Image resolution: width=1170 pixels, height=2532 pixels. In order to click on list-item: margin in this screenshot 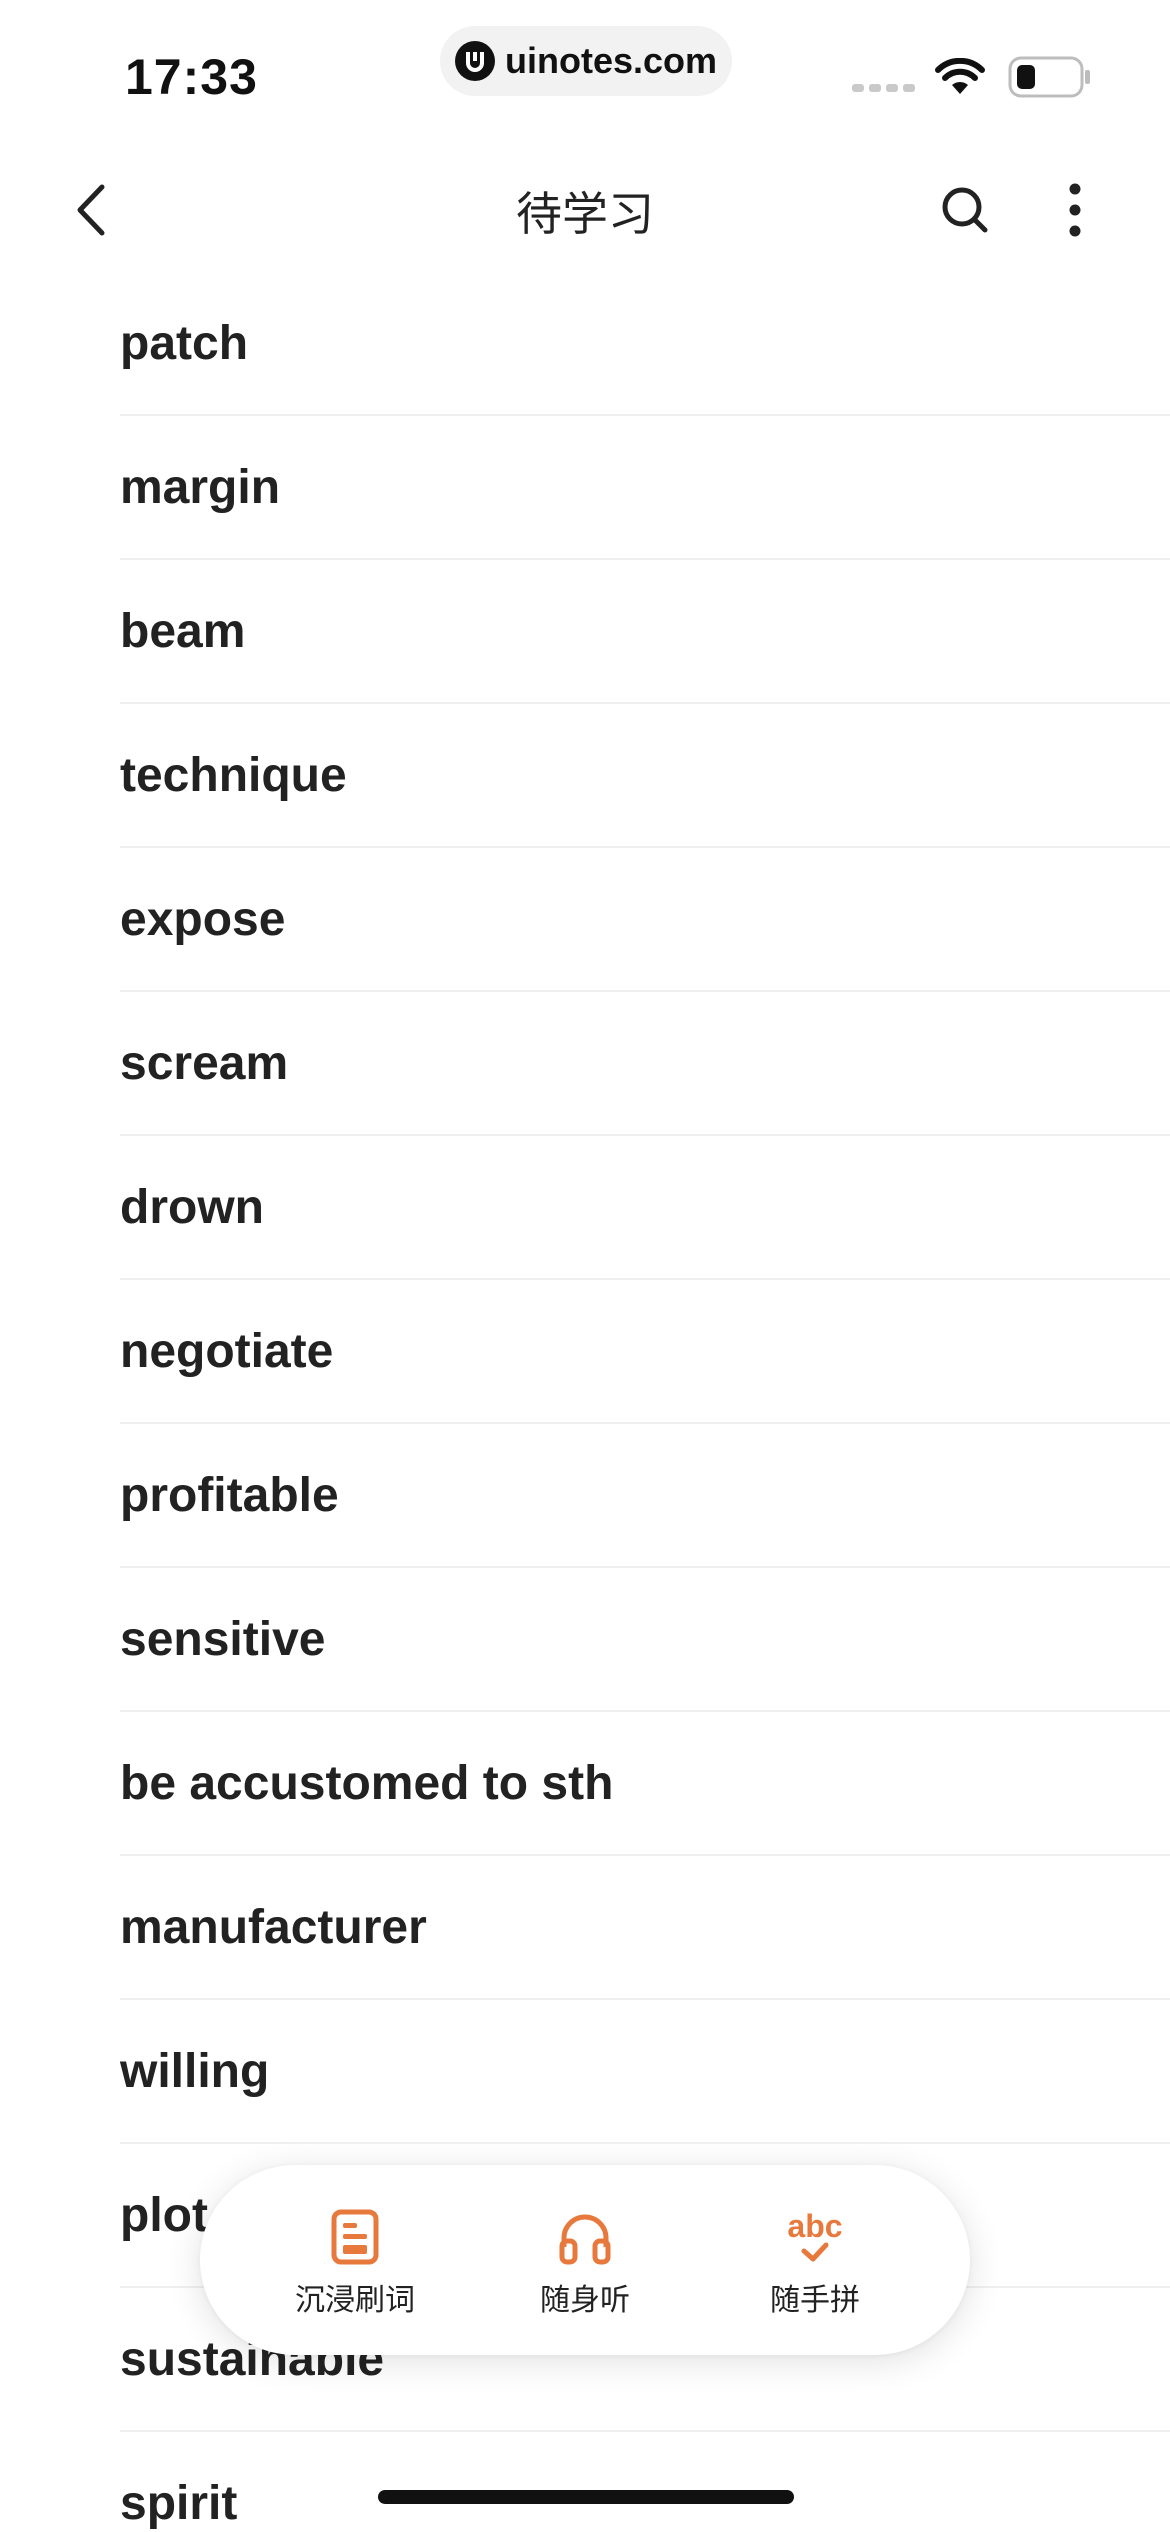, I will do `click(645, 488)`.